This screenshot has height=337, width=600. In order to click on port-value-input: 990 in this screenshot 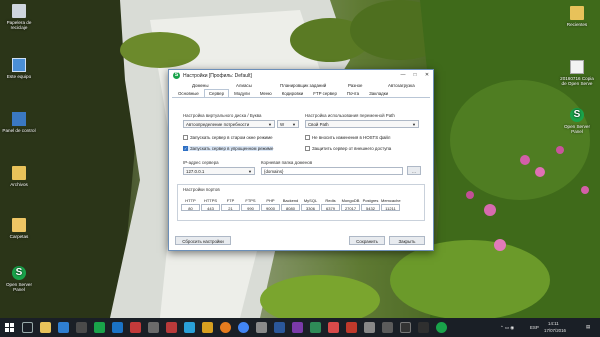, I will do `click(250, 207)`.